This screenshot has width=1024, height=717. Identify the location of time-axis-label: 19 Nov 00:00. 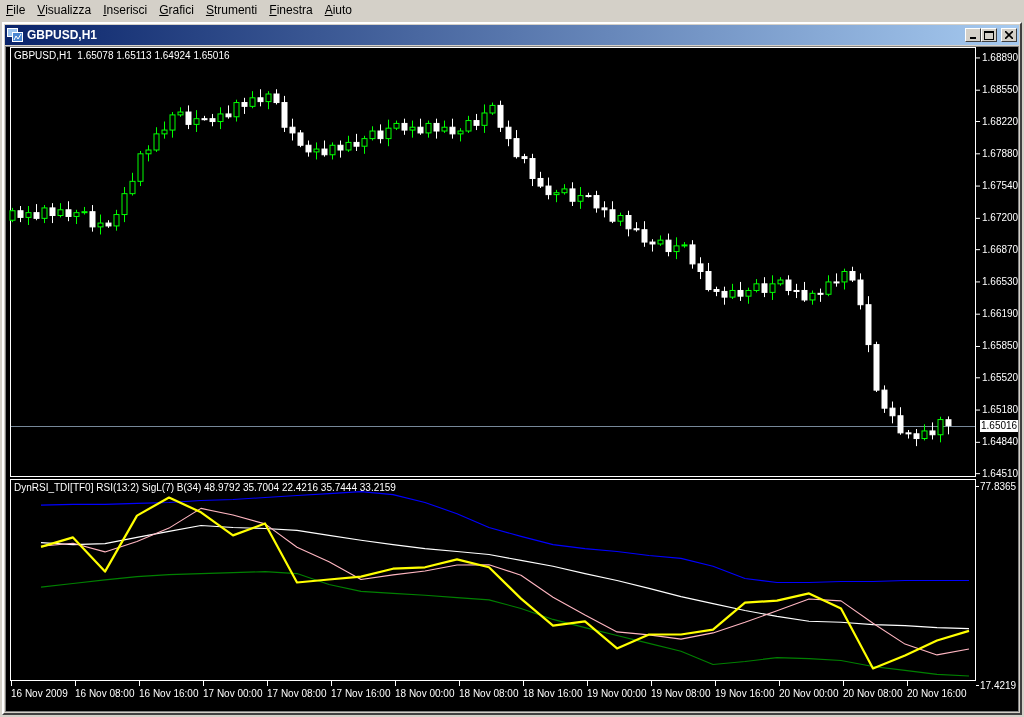
(617, 694).